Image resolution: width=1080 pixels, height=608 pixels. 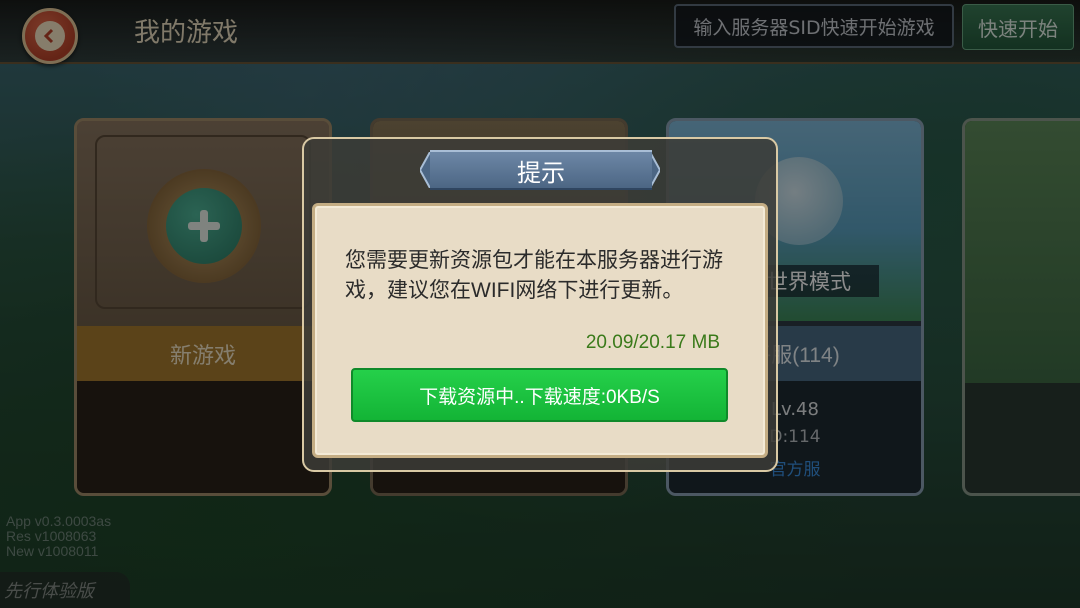 What do you see at coordinates (539, 395) in the screenshot?
I see `download-status-button: 下载资源中..下载速度:0KB/S` at bounding box center [539, 395].